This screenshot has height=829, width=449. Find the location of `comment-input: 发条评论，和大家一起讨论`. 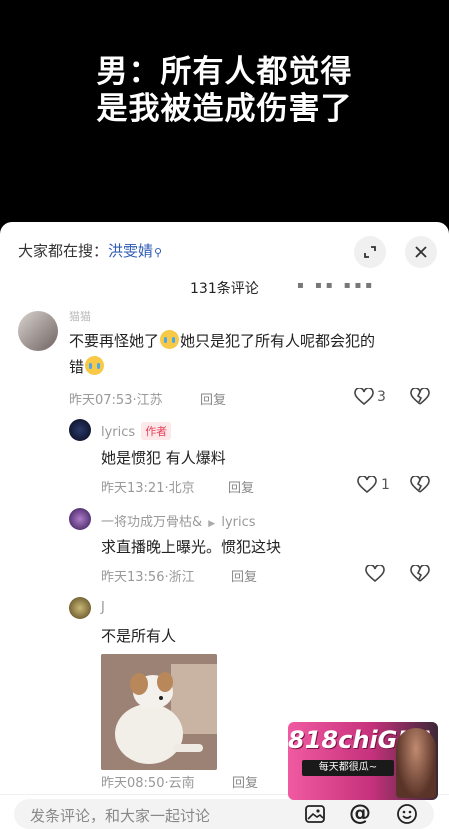

comment-input: 发条评论，和大家一起讨论 is located at coordinates (224, 814).